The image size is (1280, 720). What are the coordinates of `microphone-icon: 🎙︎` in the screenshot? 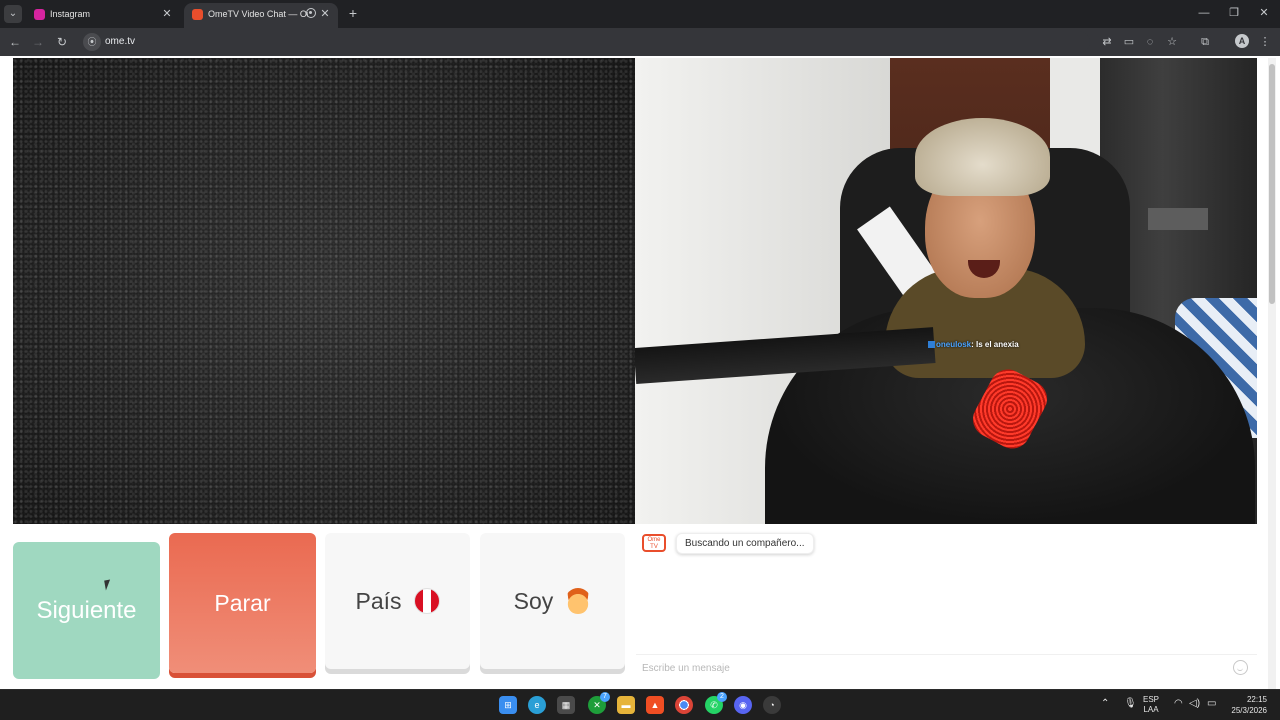 It's located at (1130, 703).